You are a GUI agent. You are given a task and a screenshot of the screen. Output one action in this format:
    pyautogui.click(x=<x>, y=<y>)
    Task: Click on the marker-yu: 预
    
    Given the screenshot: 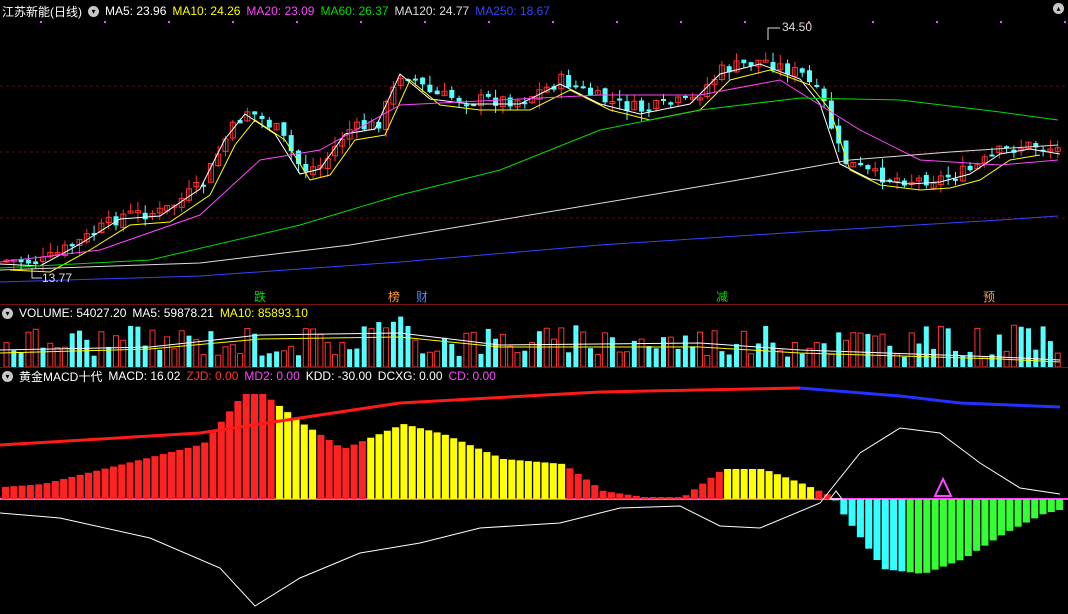 What is the action you would take?
    pyautogui.click(x=989, y=296)
    